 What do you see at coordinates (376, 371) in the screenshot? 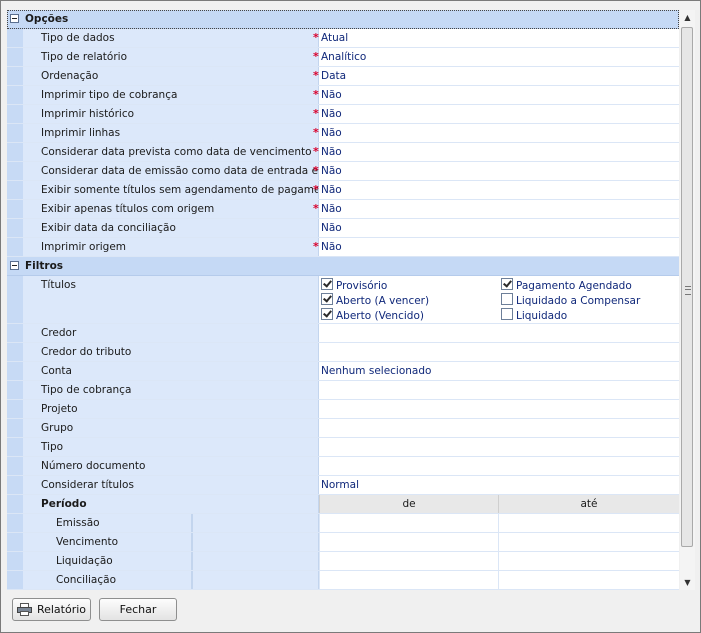
I see `property-value: Nenhum selecionado` at bounding box center [376, 371].